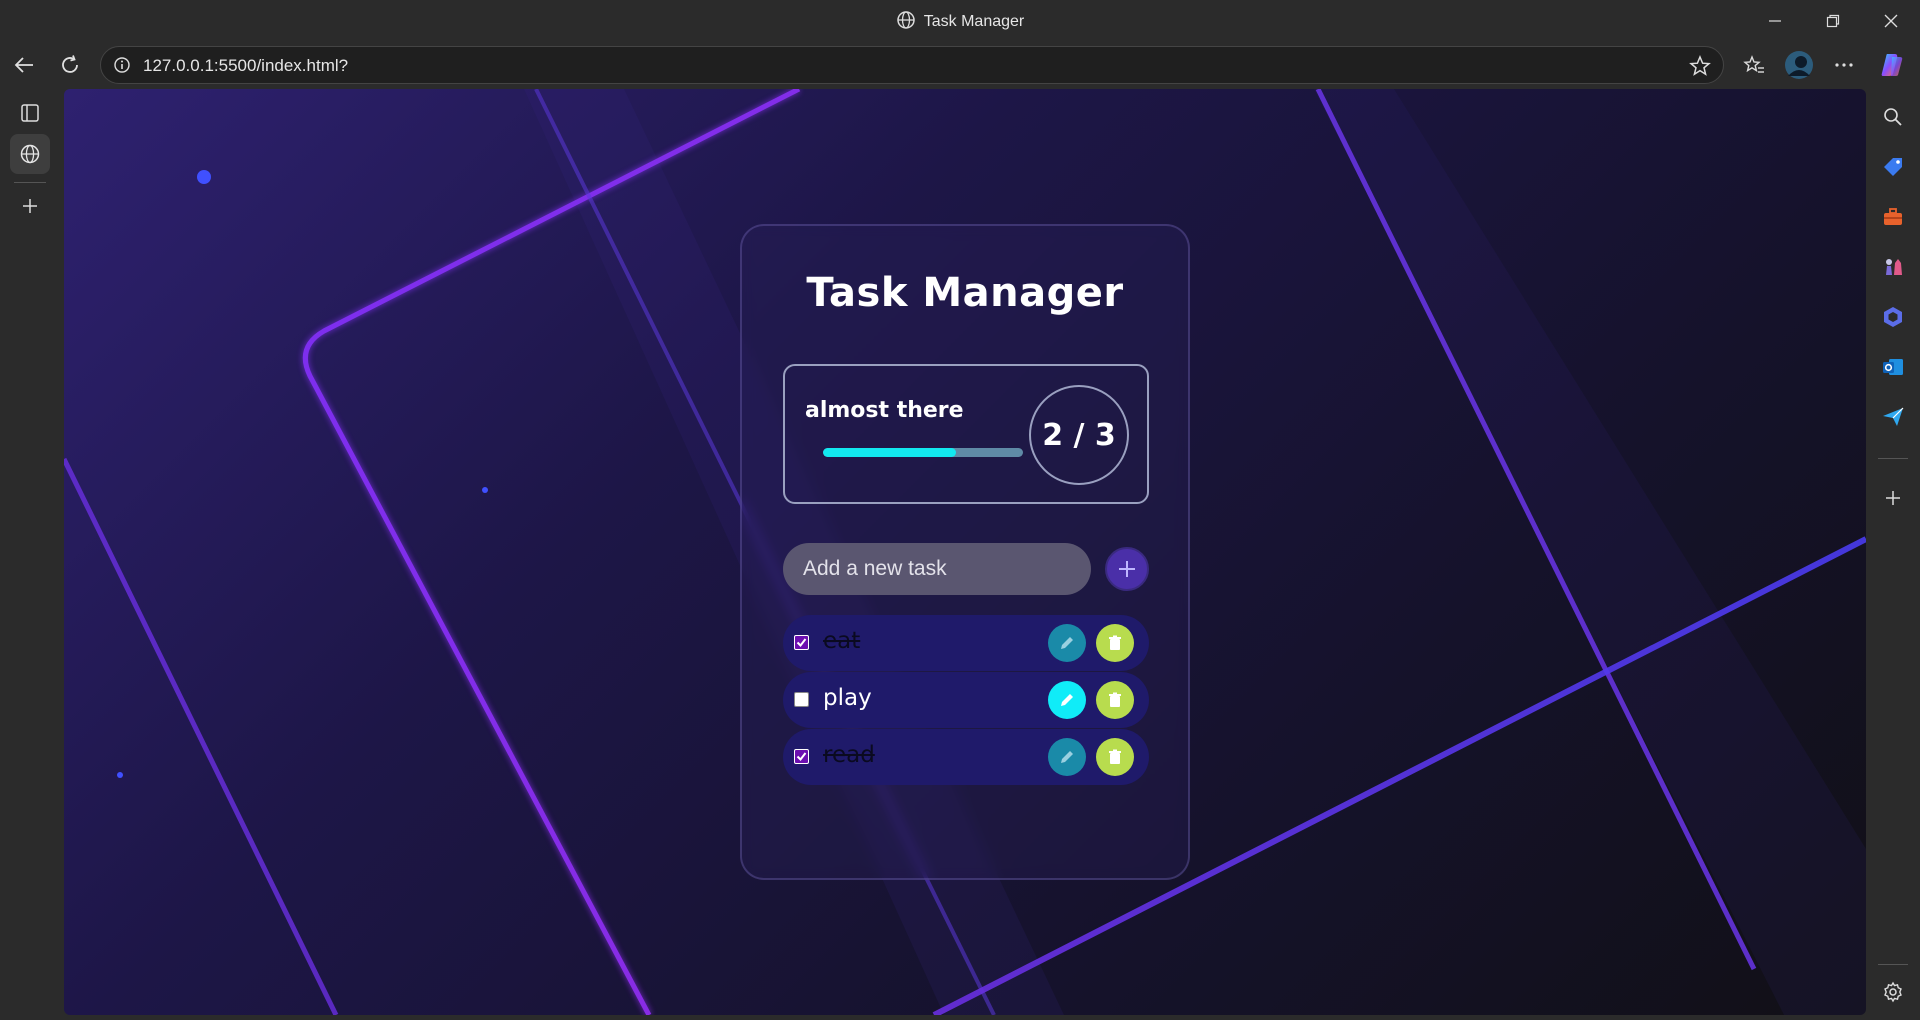 The height and width of the screenshot is (1020, 1920). I want to click on task-text: play, so click(847, 698).